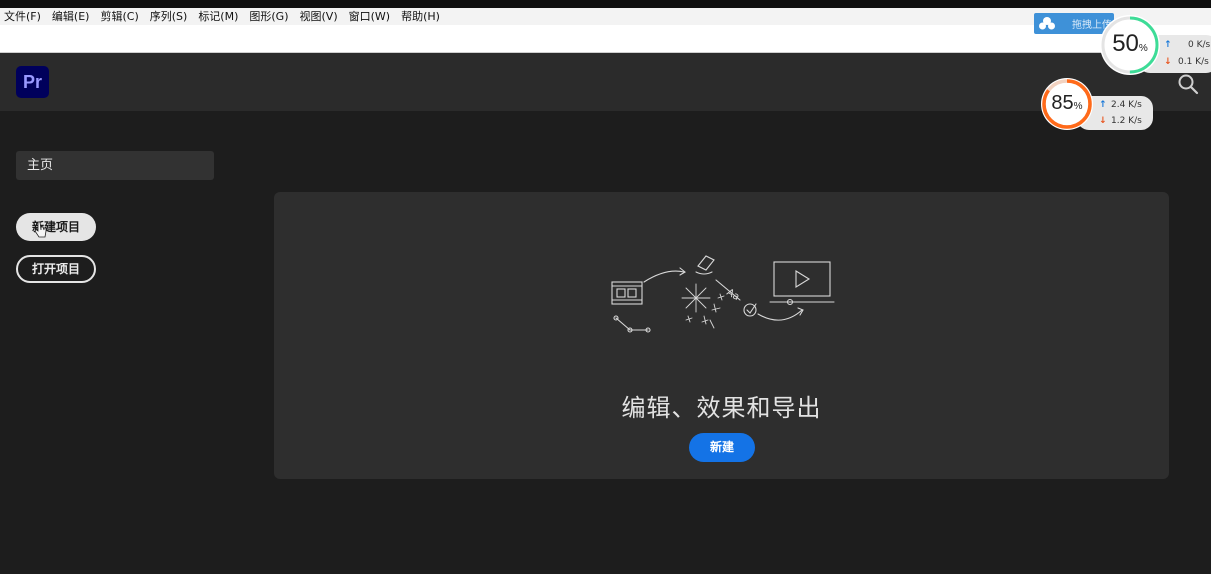 The image size is (1211, 574). I want to click on cloud-icon, so click(1047, 23).